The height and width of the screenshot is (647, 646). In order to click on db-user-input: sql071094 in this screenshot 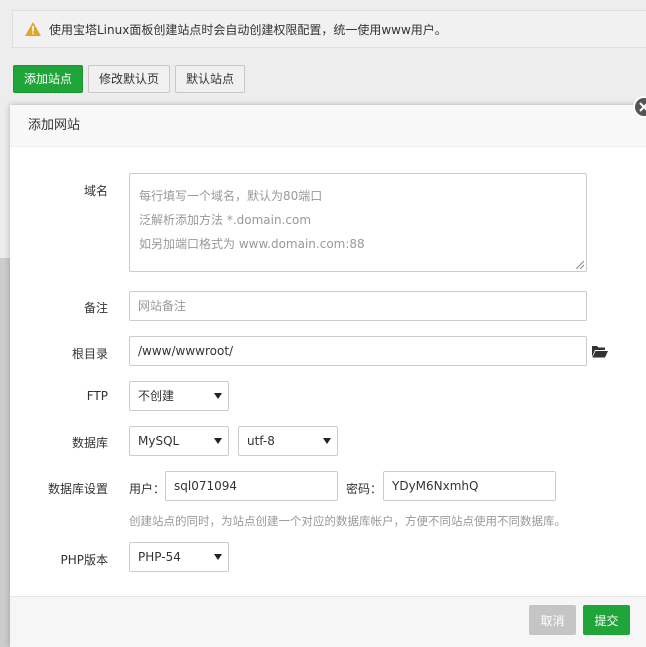, I will do `click(251, 486)`.